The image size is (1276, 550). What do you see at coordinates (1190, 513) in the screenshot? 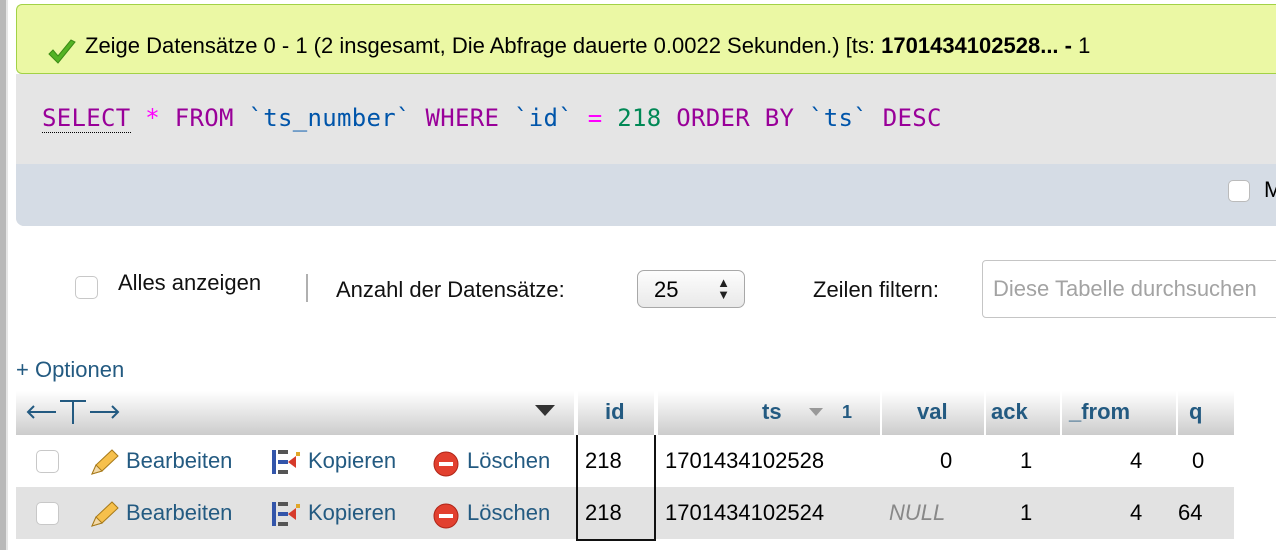
I see `cell-q: 64` at bounding box center [1190, 513].